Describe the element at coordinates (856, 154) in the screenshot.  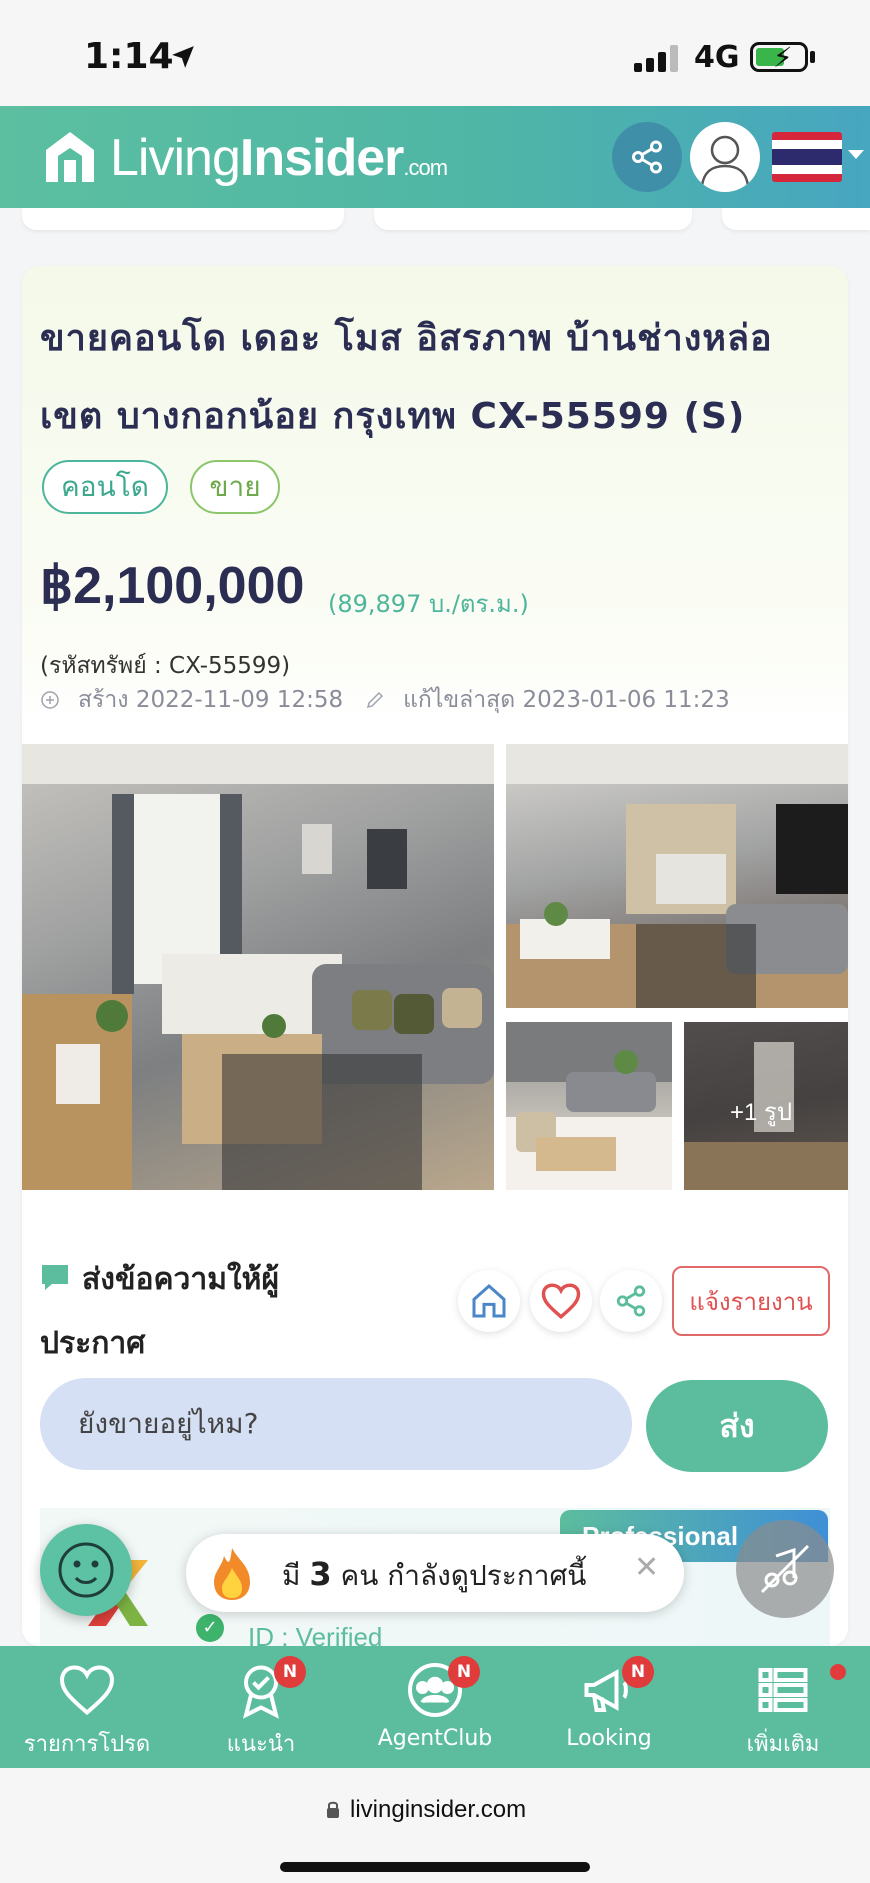
I see `language-caret-icon` at that location.